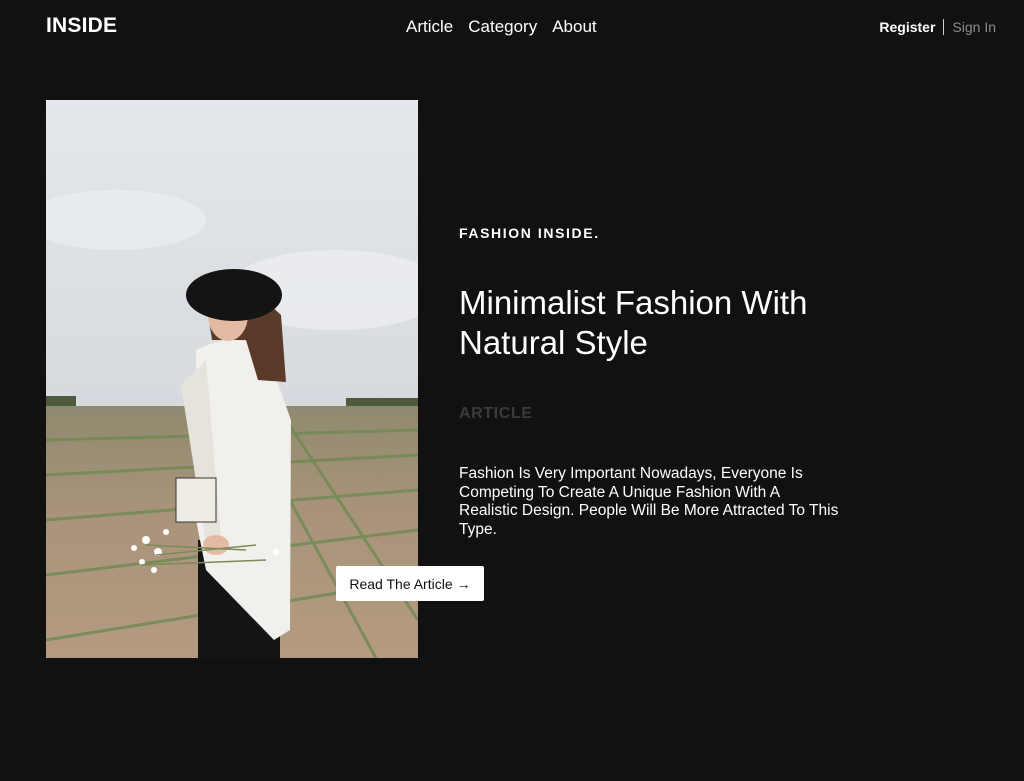  What do you see at coordinates (974, 27) in the screenshot?
I see `sign-in-link: Sign In` at bounding box center [974, 27].